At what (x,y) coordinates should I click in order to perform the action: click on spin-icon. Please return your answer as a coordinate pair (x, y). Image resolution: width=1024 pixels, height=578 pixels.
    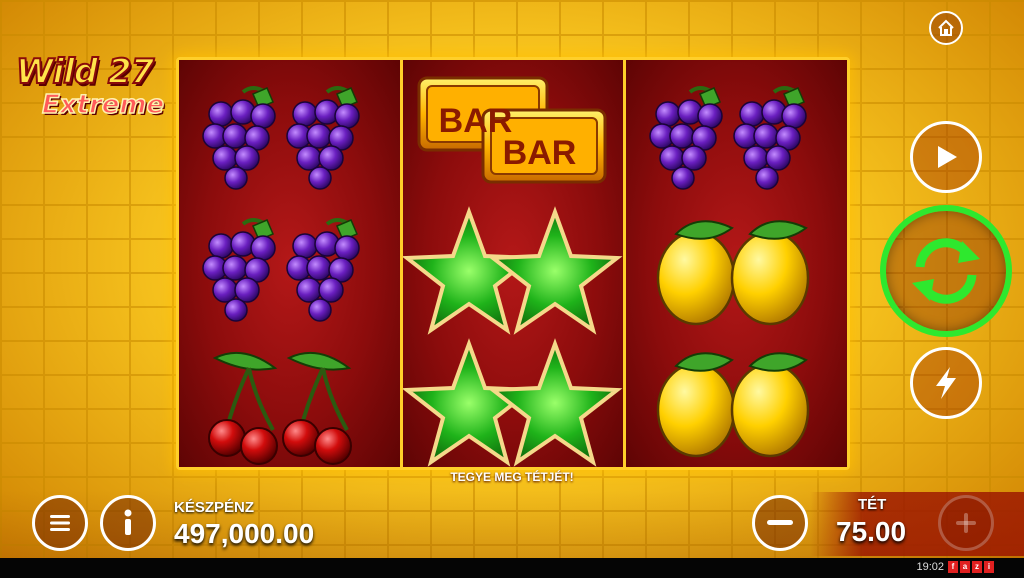
    Looking at the image, I should click on (946, 271).